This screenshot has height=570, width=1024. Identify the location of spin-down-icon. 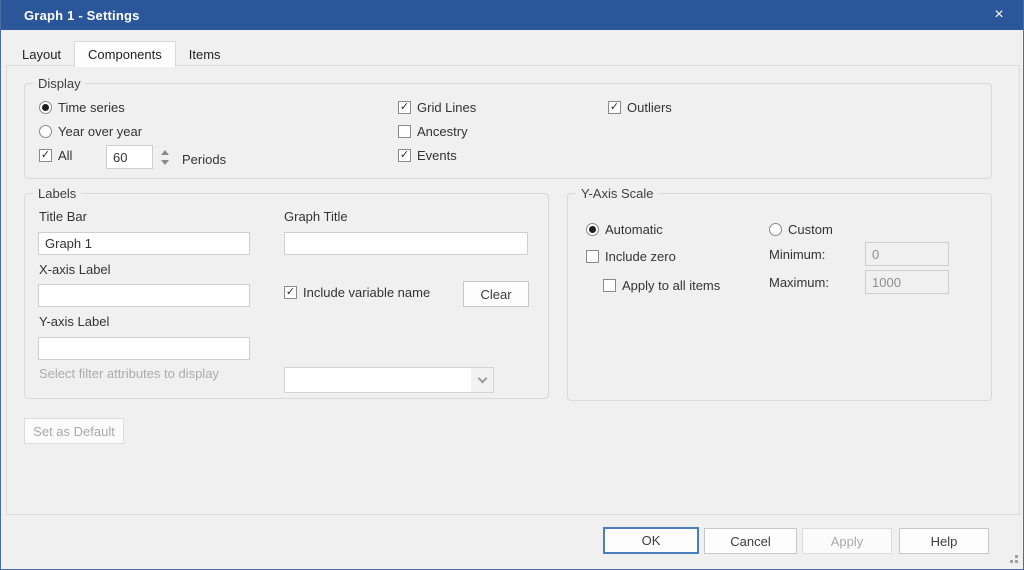
(165, 162).